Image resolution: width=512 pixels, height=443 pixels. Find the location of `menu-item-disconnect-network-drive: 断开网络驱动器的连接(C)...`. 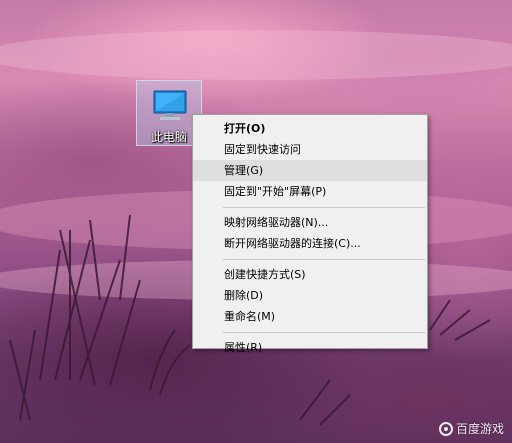

menu-item-disconnect-network-drive: 断开网络驱动器的连接(C)... is located at coordinates (310, 243).